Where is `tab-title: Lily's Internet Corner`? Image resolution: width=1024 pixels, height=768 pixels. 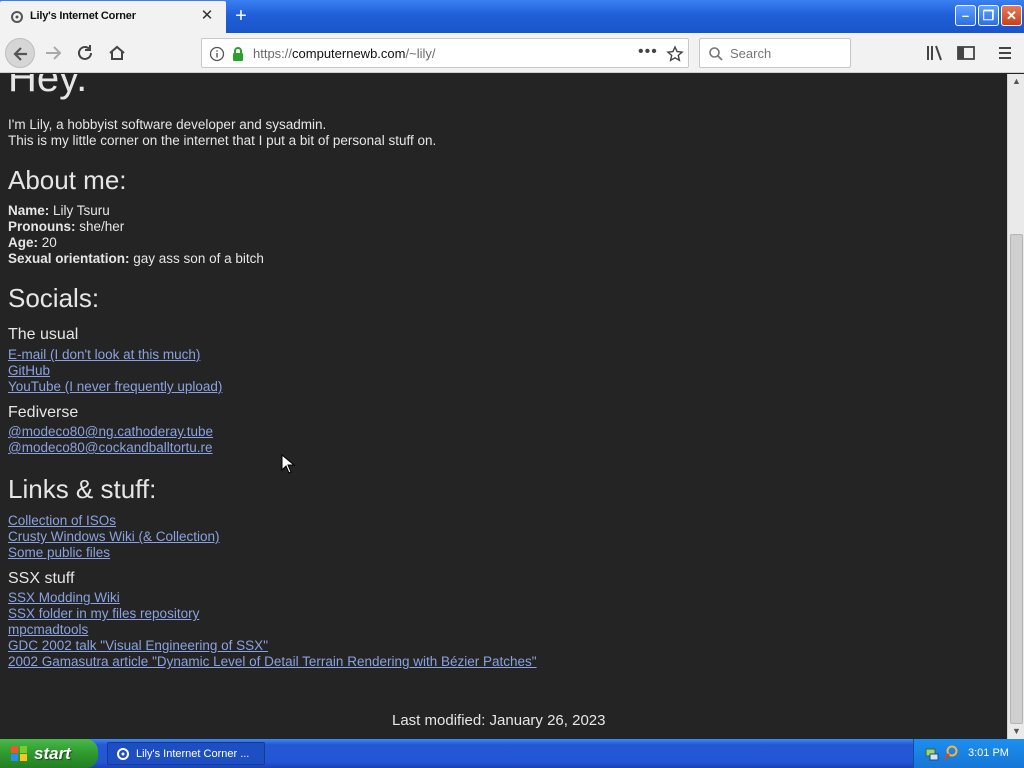
tab-title: Lily's Internet Corner is located at coordinates (83, 16).